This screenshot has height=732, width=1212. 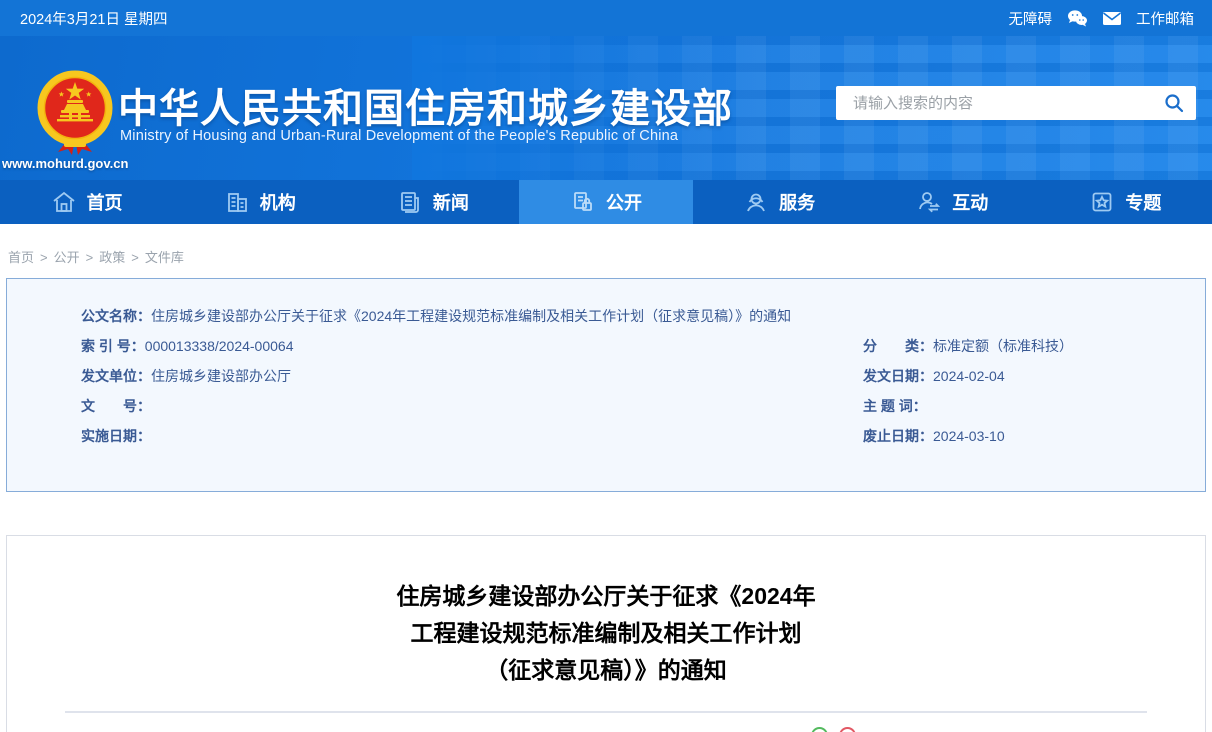 I want to click on nav-label: 互动, so click(x=970, y=203).